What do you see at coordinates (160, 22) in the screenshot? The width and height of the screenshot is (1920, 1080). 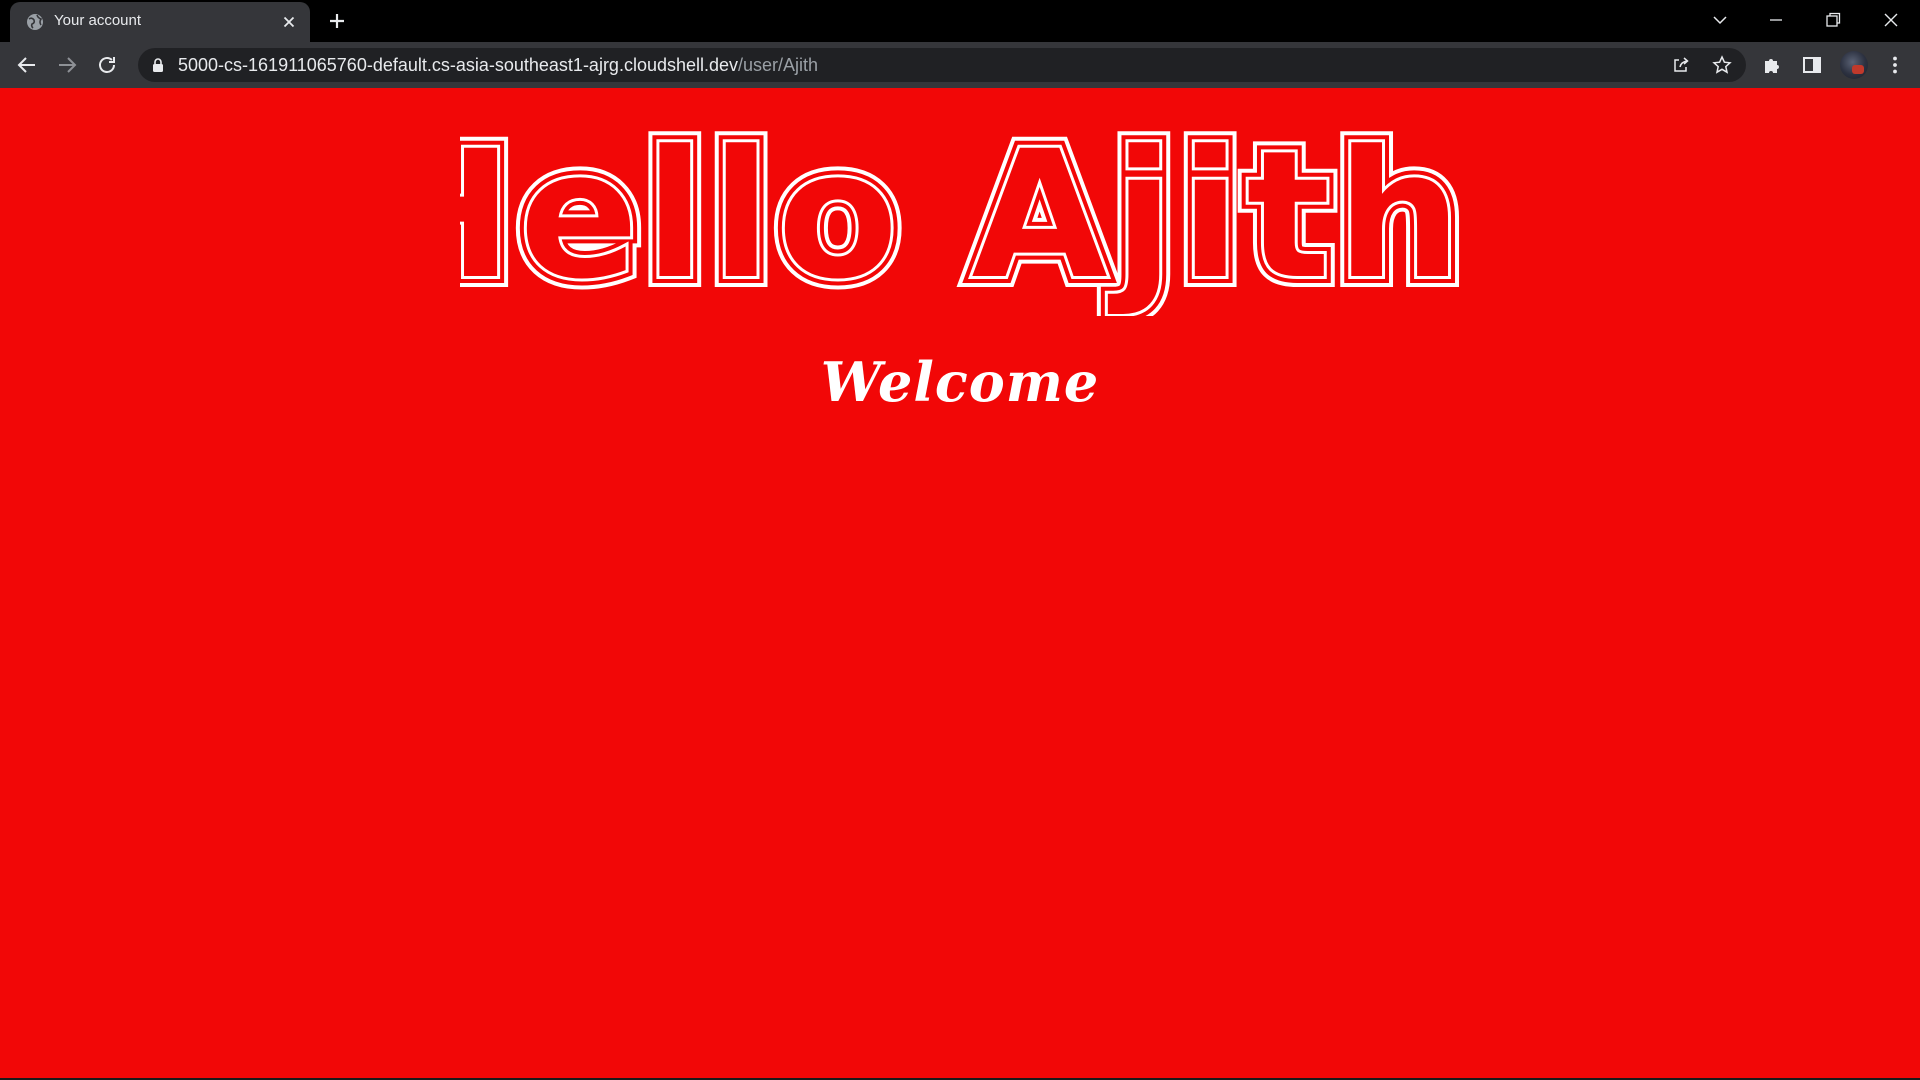 I see `tab-your-account: Your account` at bounding box center [160, 22].